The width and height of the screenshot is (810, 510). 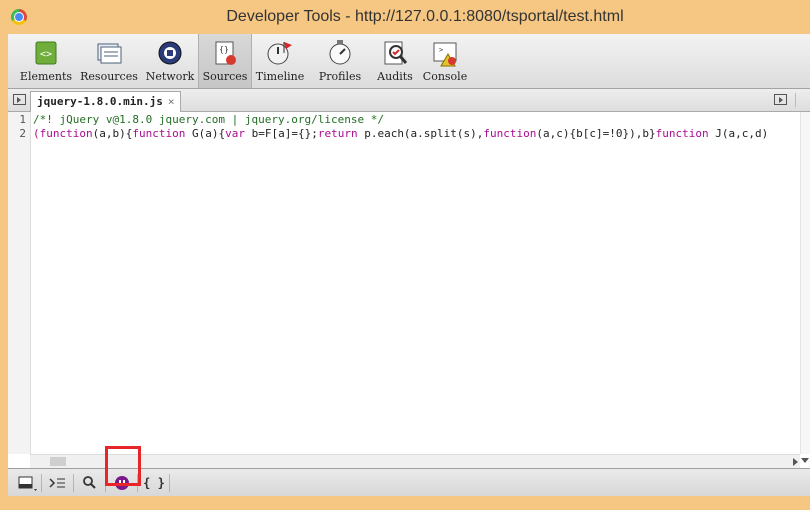 I want to click on resources-icon, so click(x=109, y=53).